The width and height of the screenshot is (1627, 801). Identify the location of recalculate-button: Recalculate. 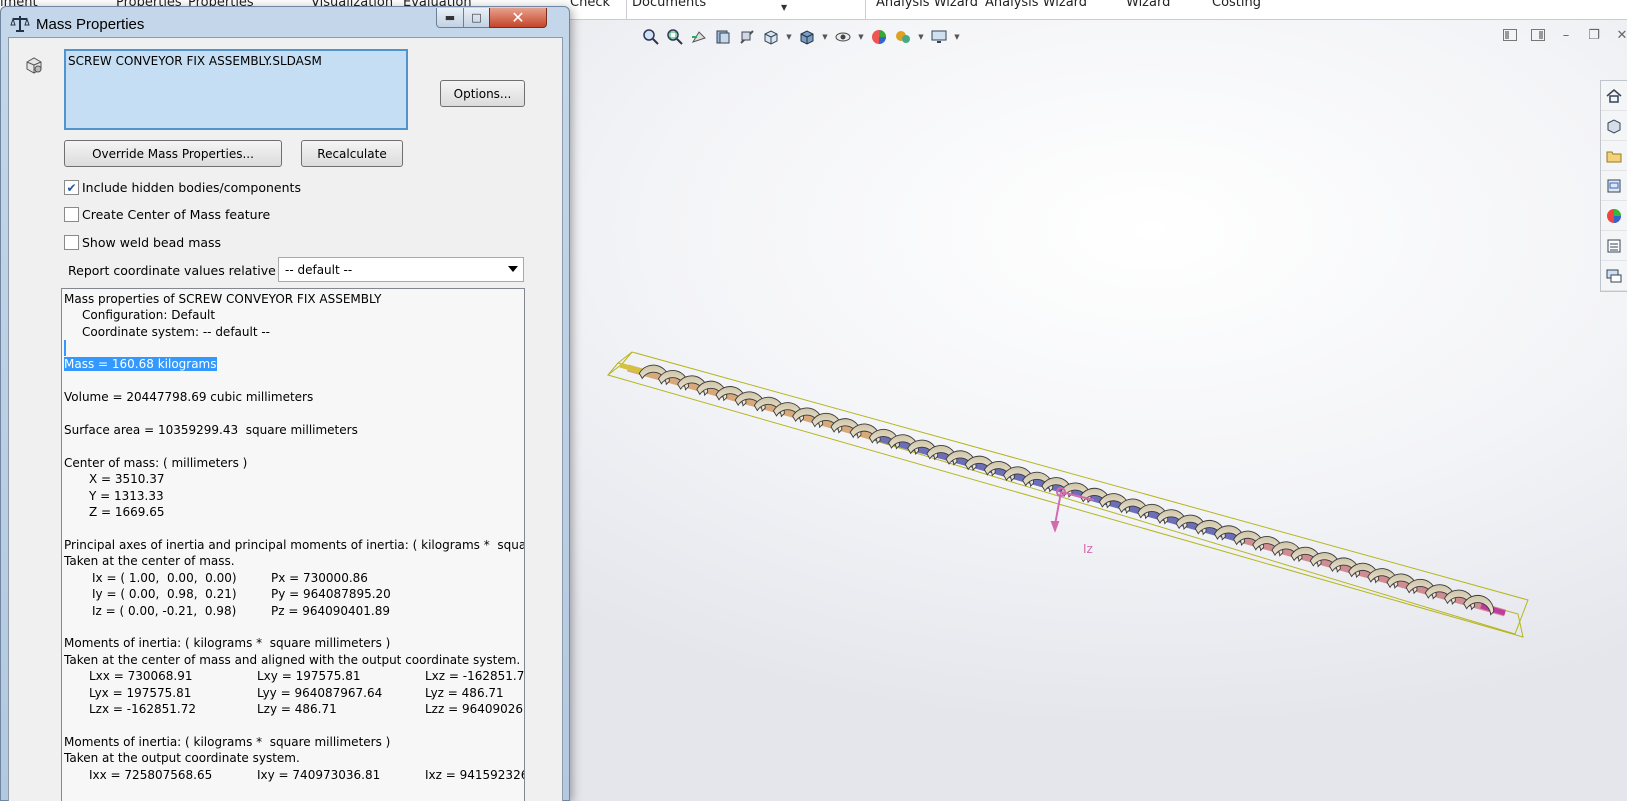
(352, 153).